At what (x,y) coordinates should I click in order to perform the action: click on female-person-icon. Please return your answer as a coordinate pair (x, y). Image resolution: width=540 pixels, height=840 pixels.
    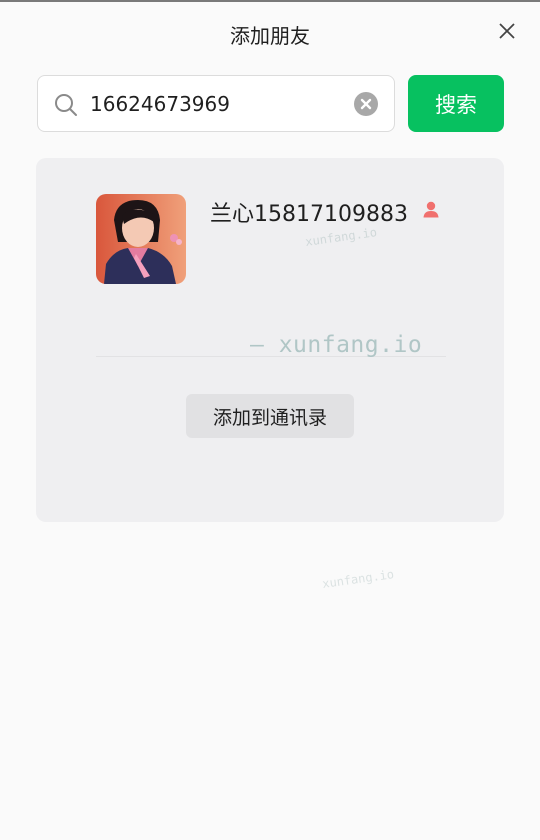
    Looking at the image, I should click on (431, 209).